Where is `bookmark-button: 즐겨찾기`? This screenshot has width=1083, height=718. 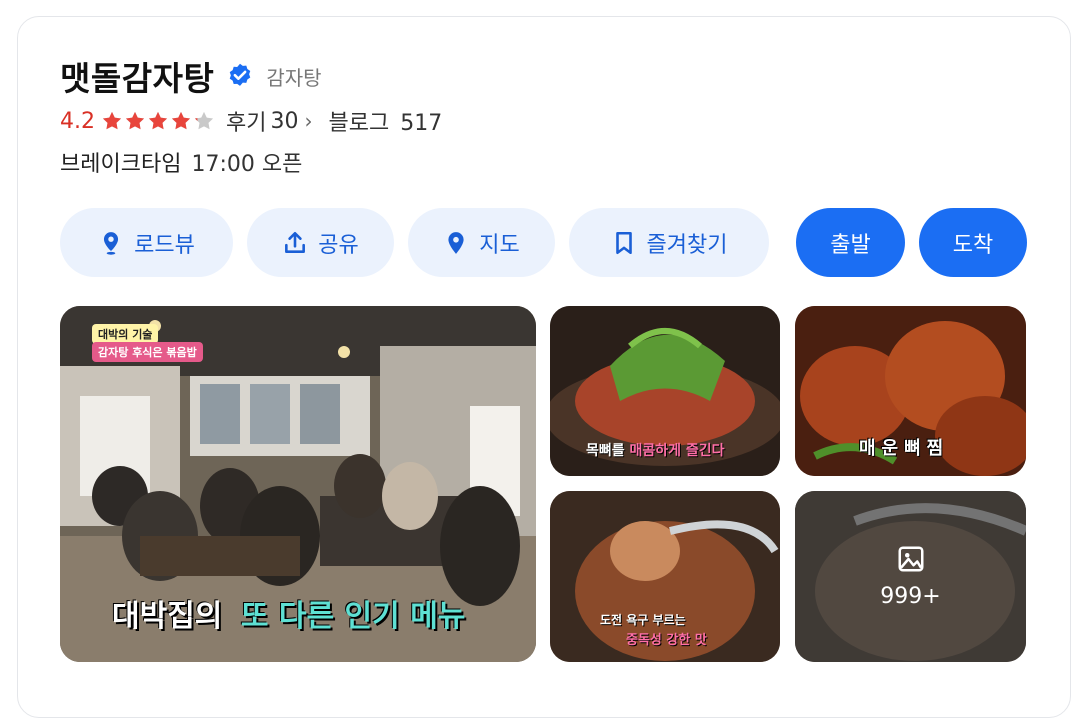
bookmark-button: 즐겨찾기 is located at coordinates (669, 242).